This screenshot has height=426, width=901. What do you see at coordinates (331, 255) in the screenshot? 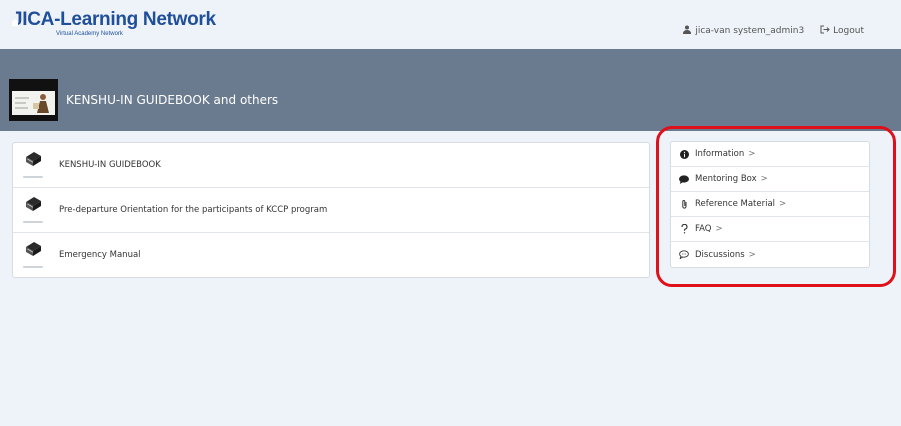
I see `list-item: Emergency Manual` at bounding box center [331, 255].